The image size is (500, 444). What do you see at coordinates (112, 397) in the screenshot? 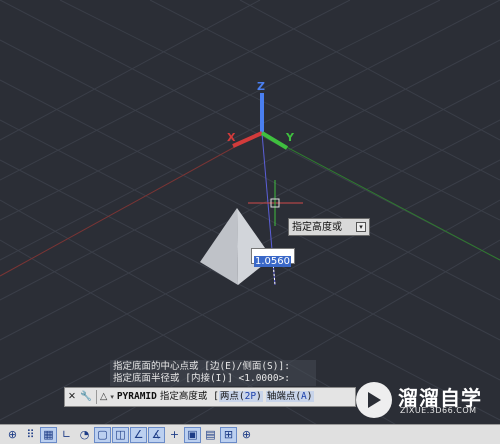
I see `chevron-down-icon: ▾` at bounding box center [112, 397].